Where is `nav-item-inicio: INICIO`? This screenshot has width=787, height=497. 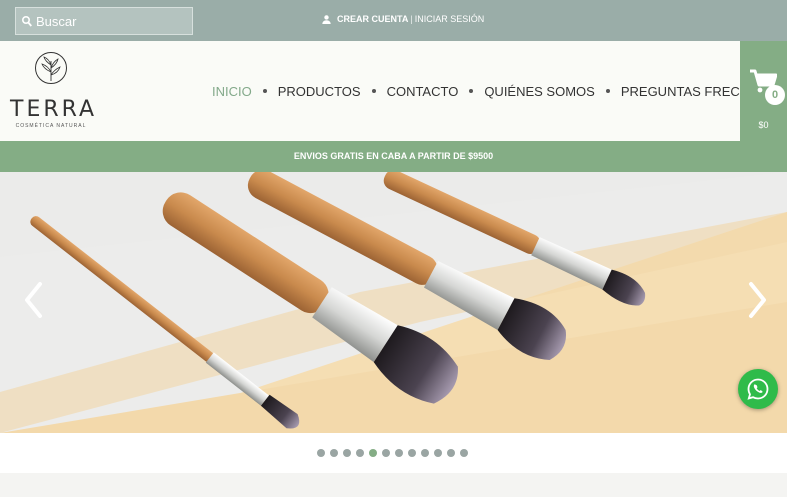 nav-item-inicio: INICIO is located at coordinates (232, 91).